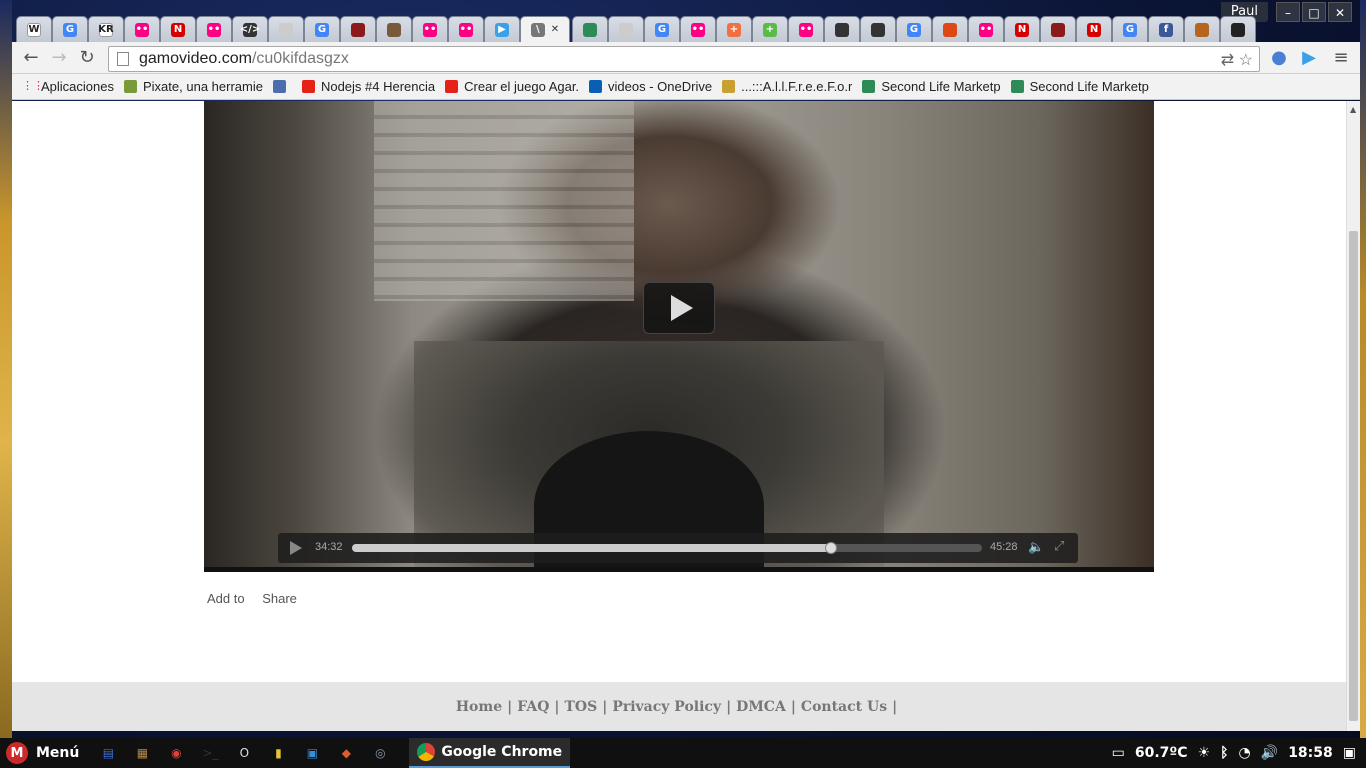 The width and height of the screenshot is (1366, 768). What do you see at coordinates (1227, 60) in the screenshot?
I see `translate-icon: ⇄` at bounding box center [1227, 60].